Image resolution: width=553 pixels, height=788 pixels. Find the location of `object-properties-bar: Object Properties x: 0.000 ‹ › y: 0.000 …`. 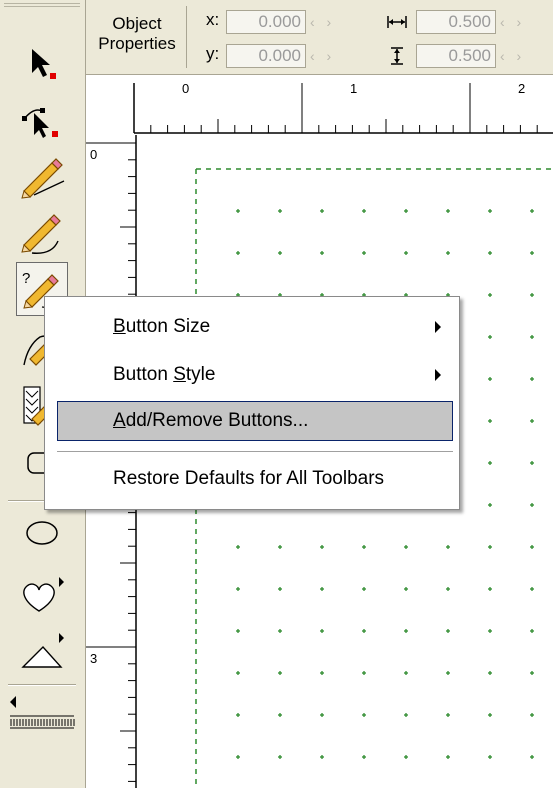

object-properties-bar: Object Properties x: 0.000 ‹ › y: 0.000 … is located at coordinates (319, 37).